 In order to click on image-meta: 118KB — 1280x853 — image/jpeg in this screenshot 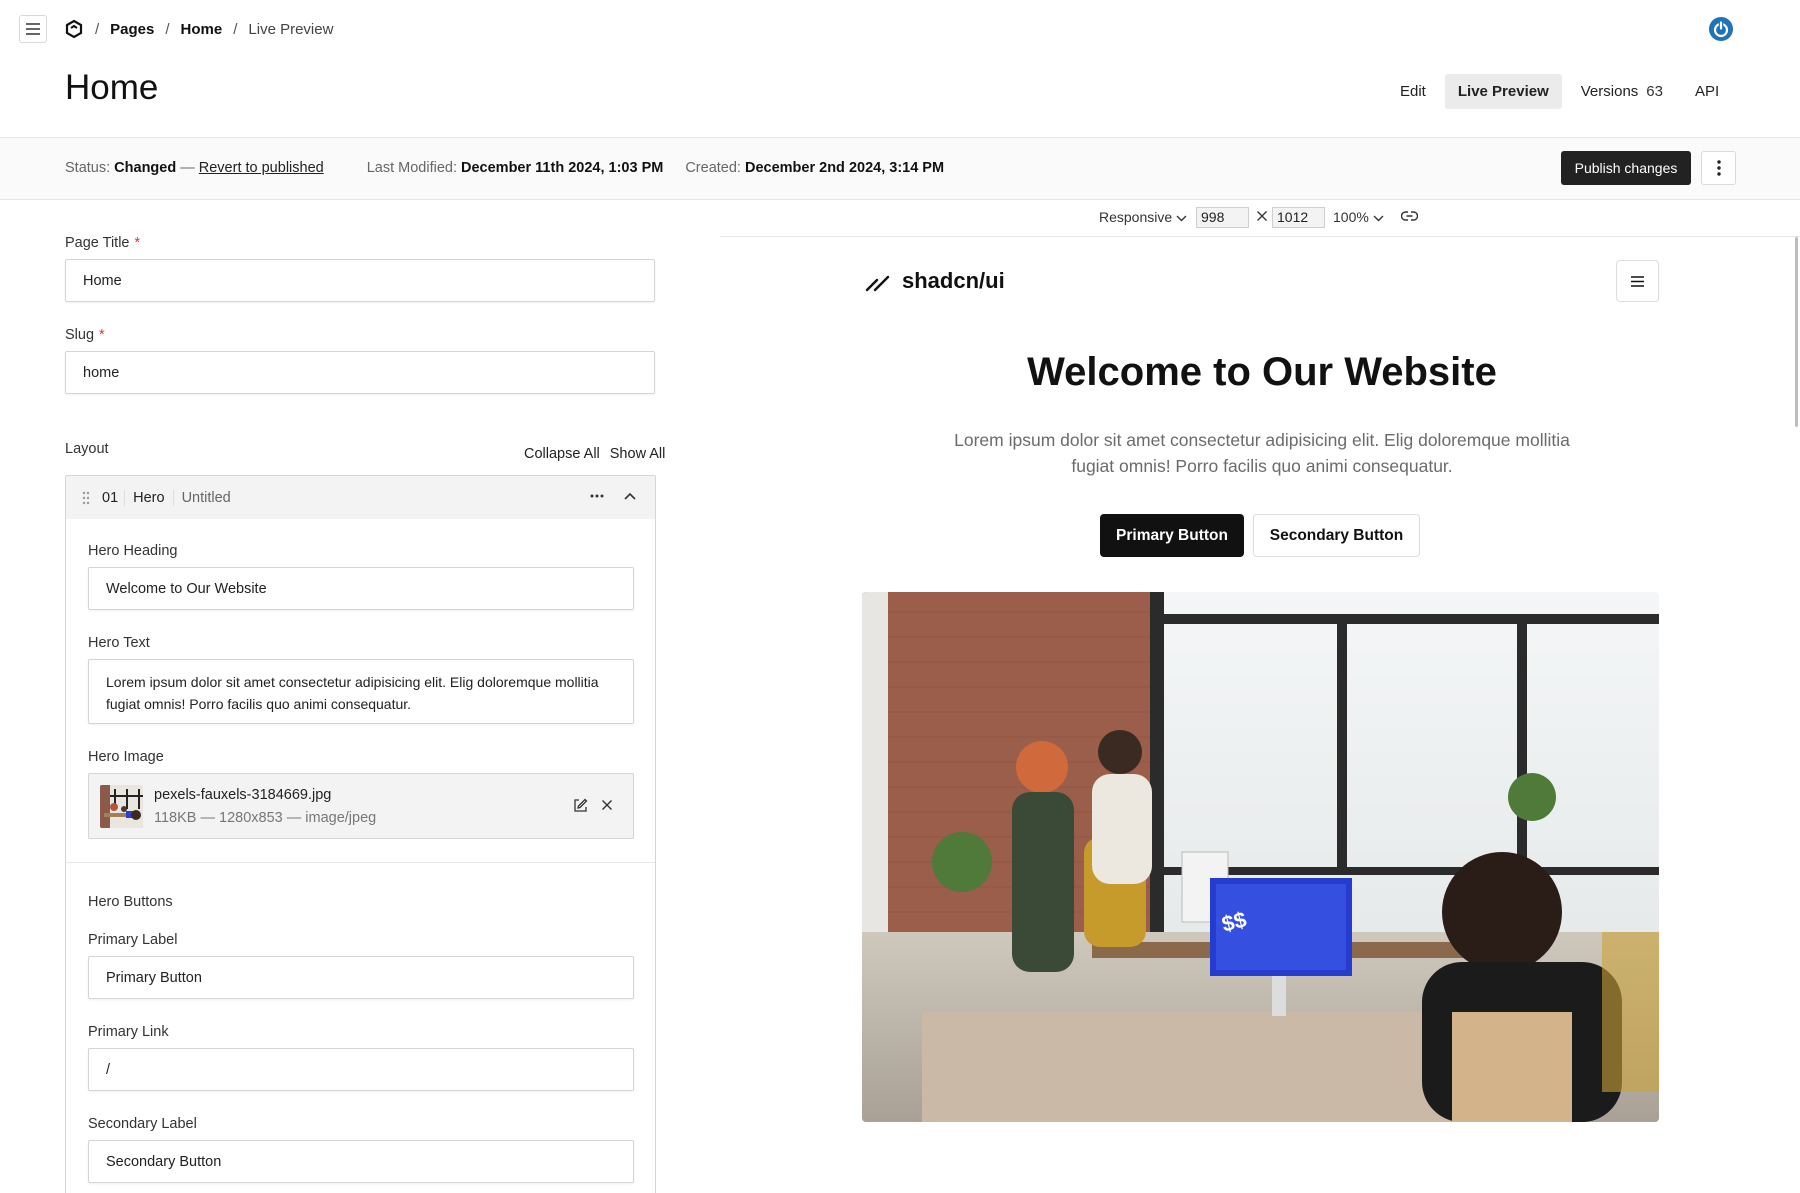, I will do `click(265, 818)`.